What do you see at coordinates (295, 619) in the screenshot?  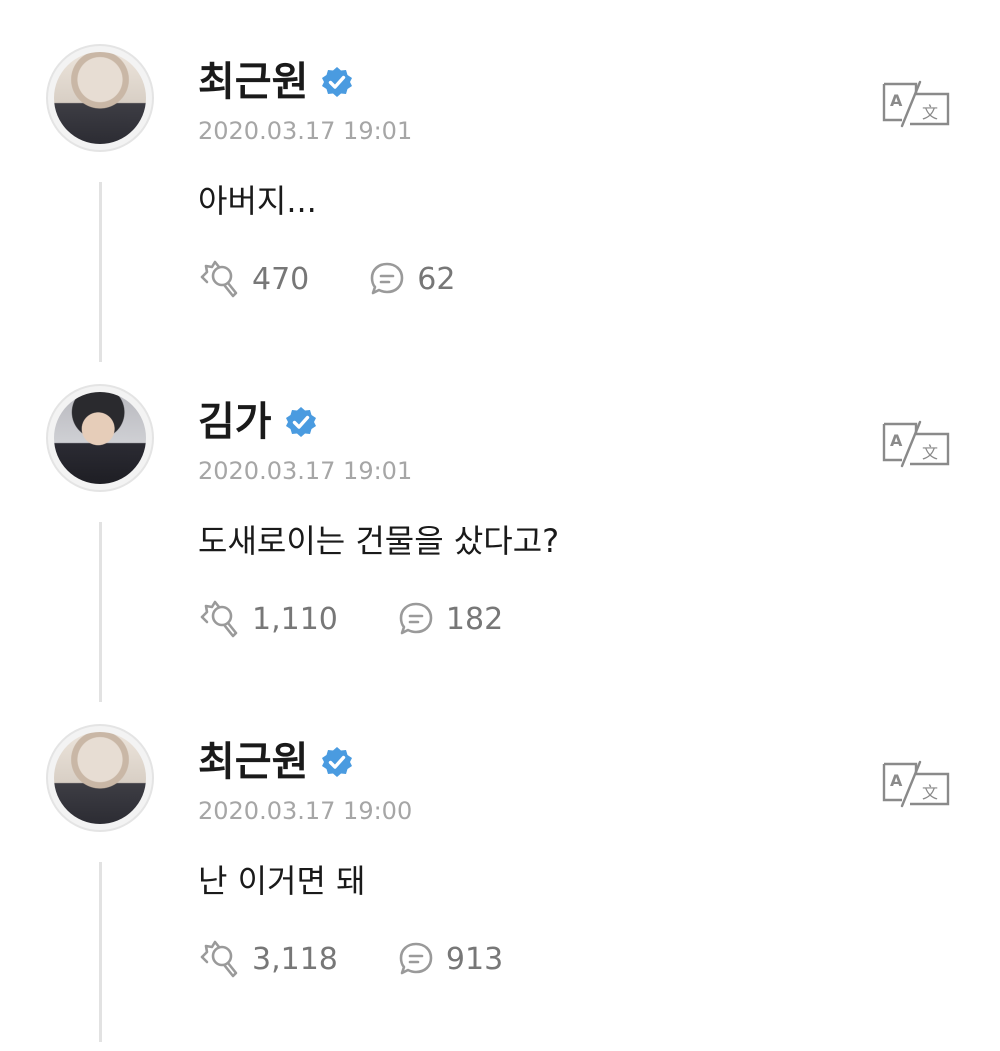 I see `cheer-count: 1,110` at bounding box center [295, 619].